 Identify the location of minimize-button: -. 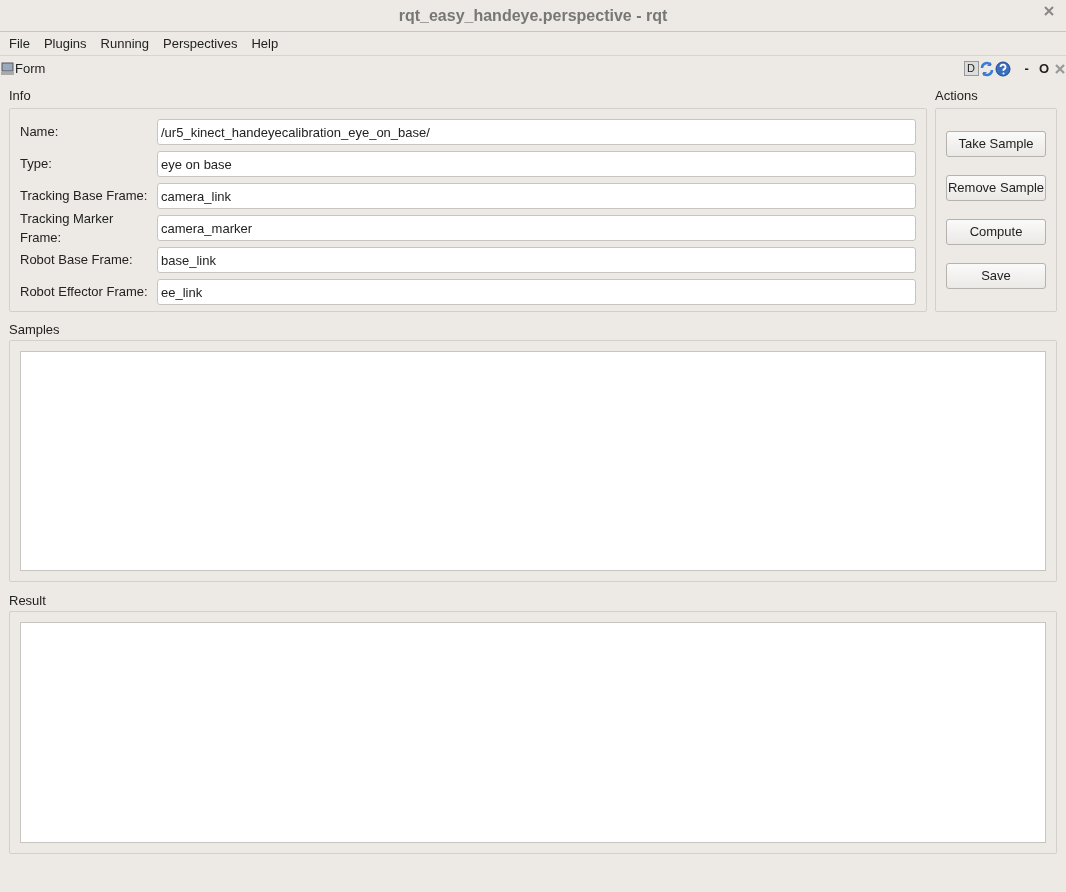
(1026, 68).